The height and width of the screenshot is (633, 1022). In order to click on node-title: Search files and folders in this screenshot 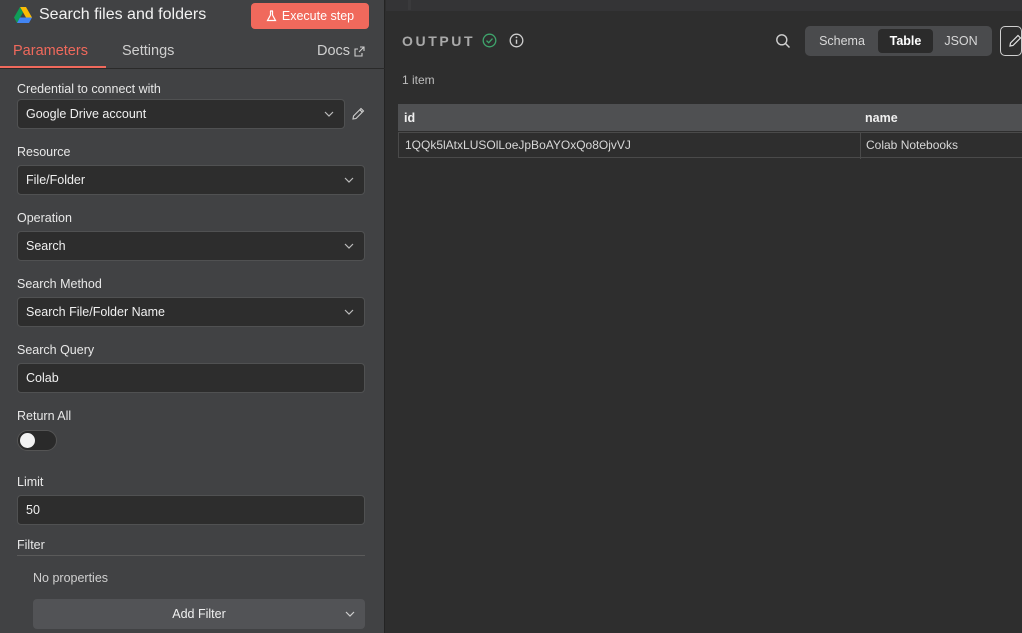, I will do `click(123, 14)`.